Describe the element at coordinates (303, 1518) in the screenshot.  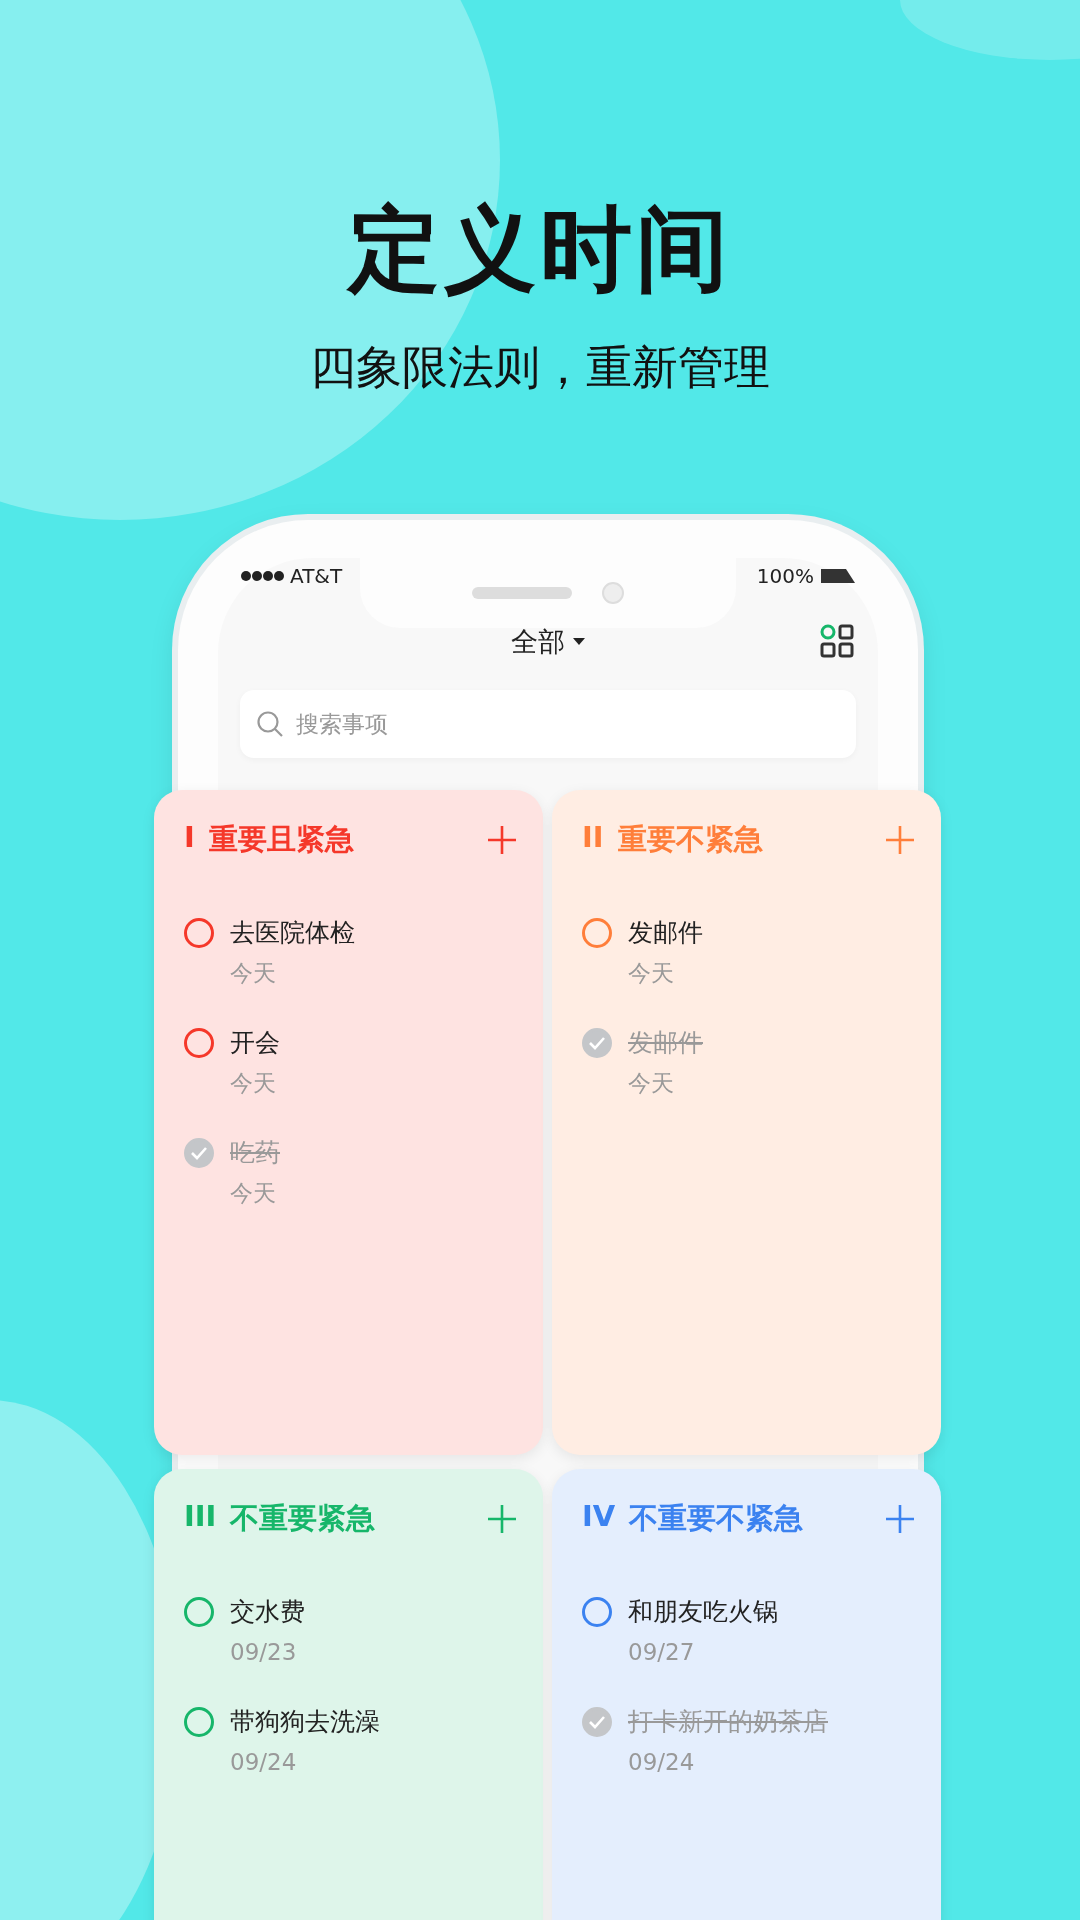
I see `quadrant-title: 不重要紧急` at that location.